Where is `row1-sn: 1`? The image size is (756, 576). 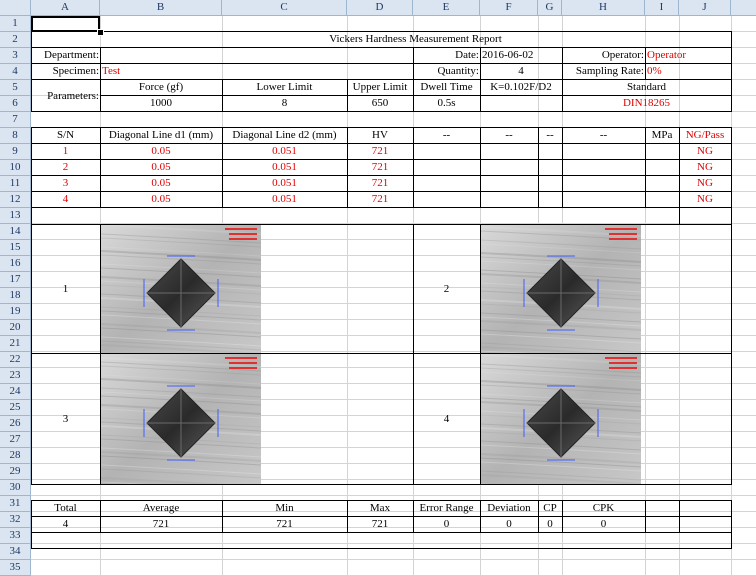 row1-sn: 1 is located at coordinates (65, 152).